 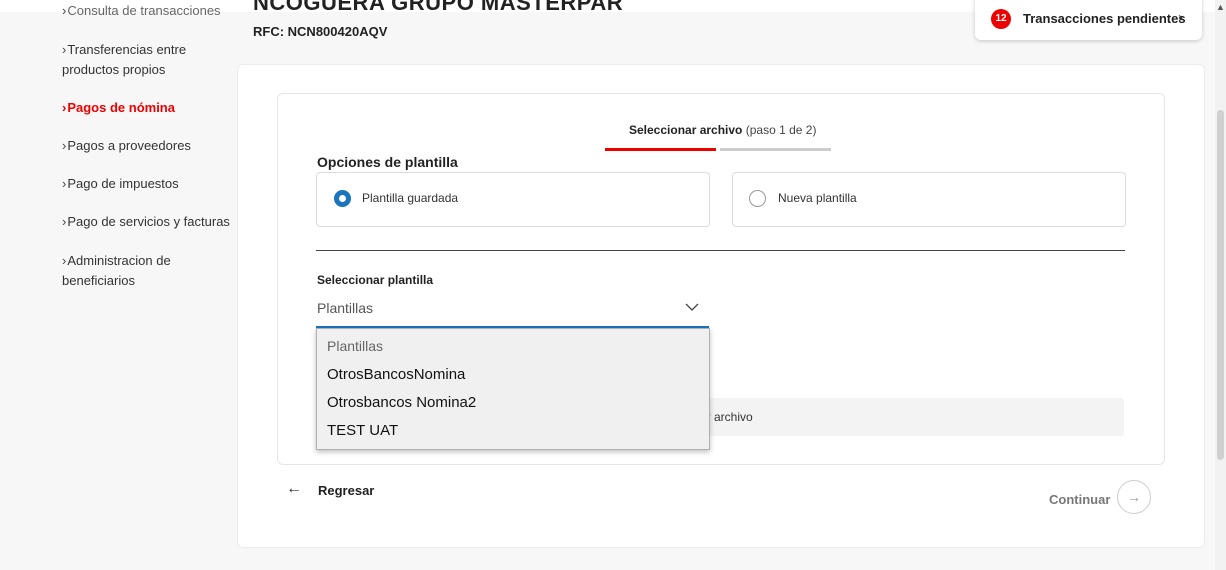 I want to click on new-template-option: Nueva plantilla, so click(x=929, y=199).